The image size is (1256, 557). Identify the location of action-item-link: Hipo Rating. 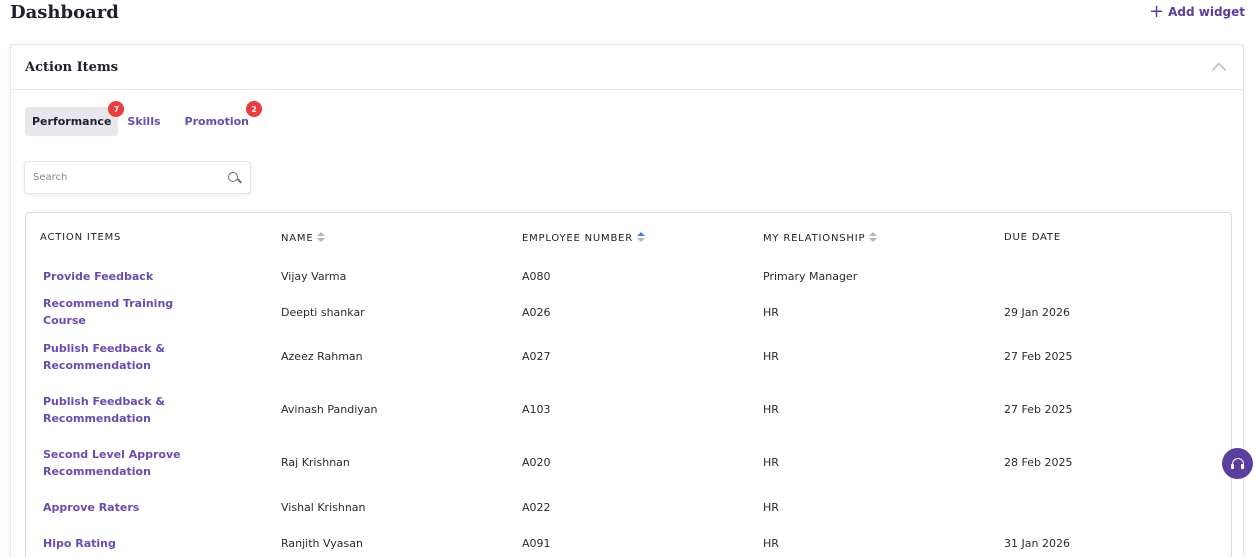
(79, 543).